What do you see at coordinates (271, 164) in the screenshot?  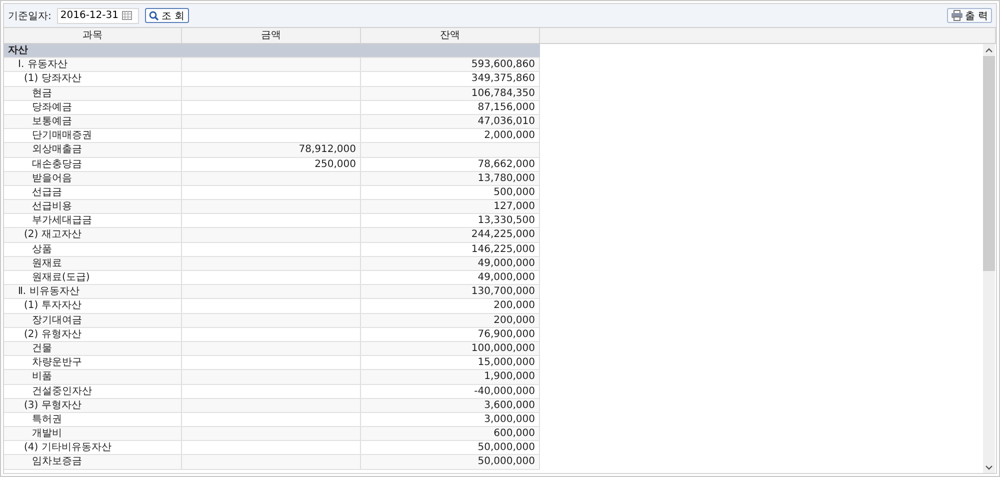 I see `amount-cell: 250,000` at bounding box center [271, 164].